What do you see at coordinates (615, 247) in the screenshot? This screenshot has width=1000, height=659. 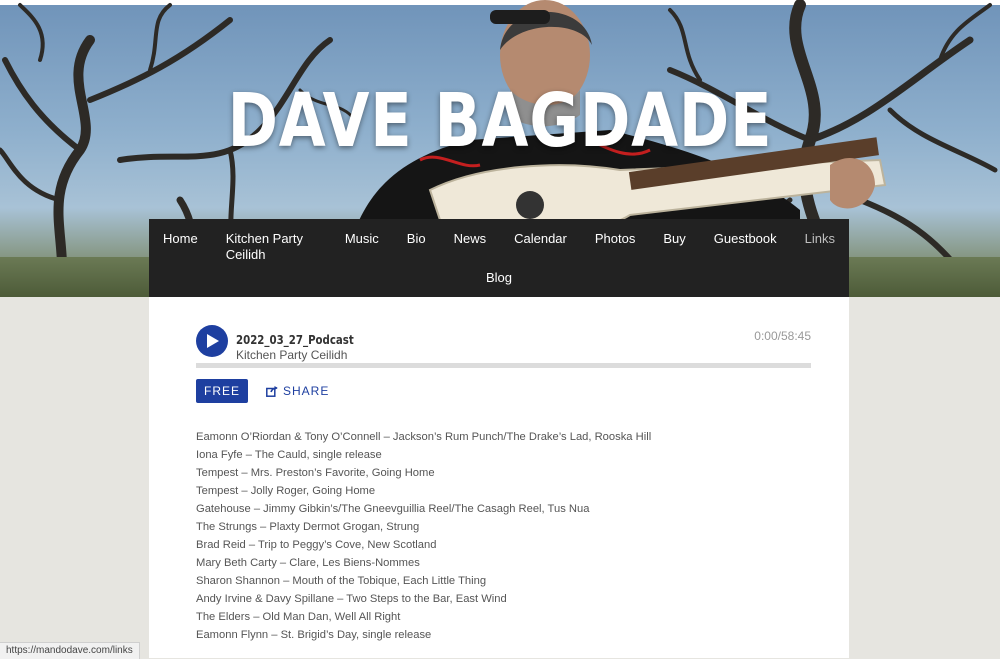 I see `nav-item-photos: Photos` at bounding box center [615, 247].